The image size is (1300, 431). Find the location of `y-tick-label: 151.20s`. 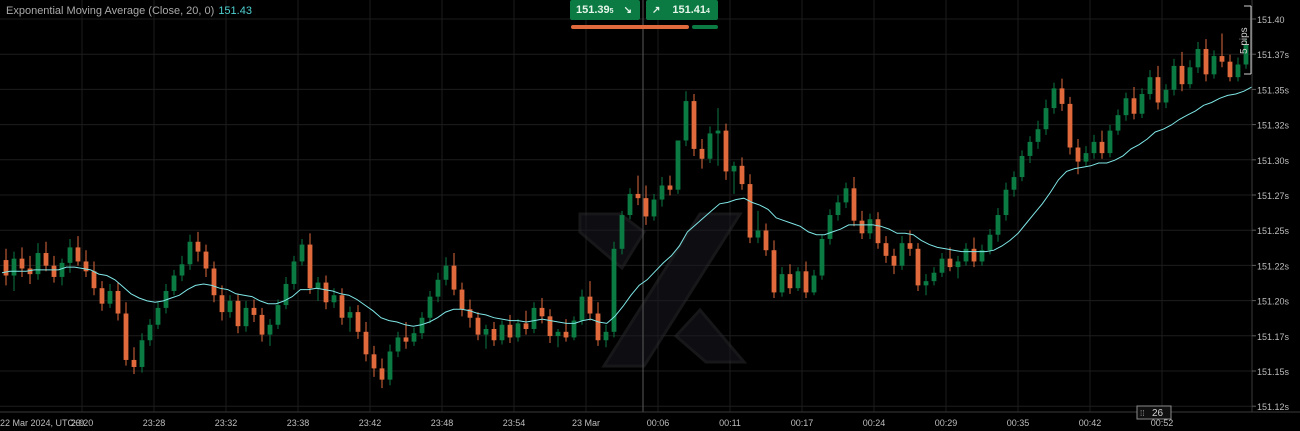

y-tick-label: 151.20s is located at coordinates (1273, 302).